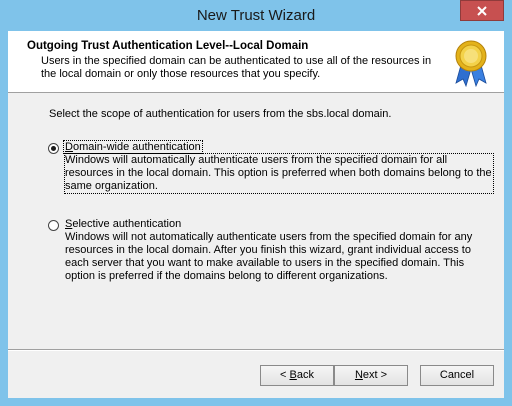 The height and width of the screenshot is (406, 512). I want to click on domain-wide-mnemonic: D, so click(69, 147).